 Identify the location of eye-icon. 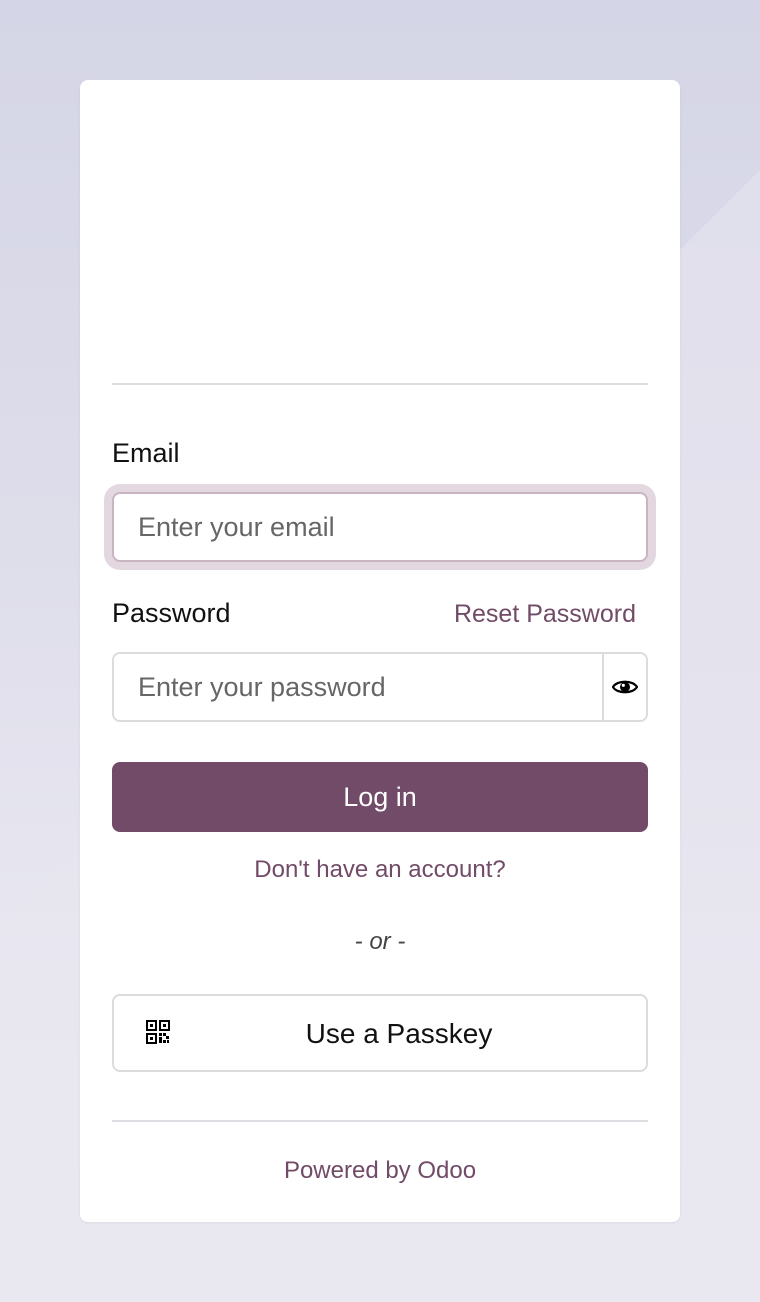
(625, 687).